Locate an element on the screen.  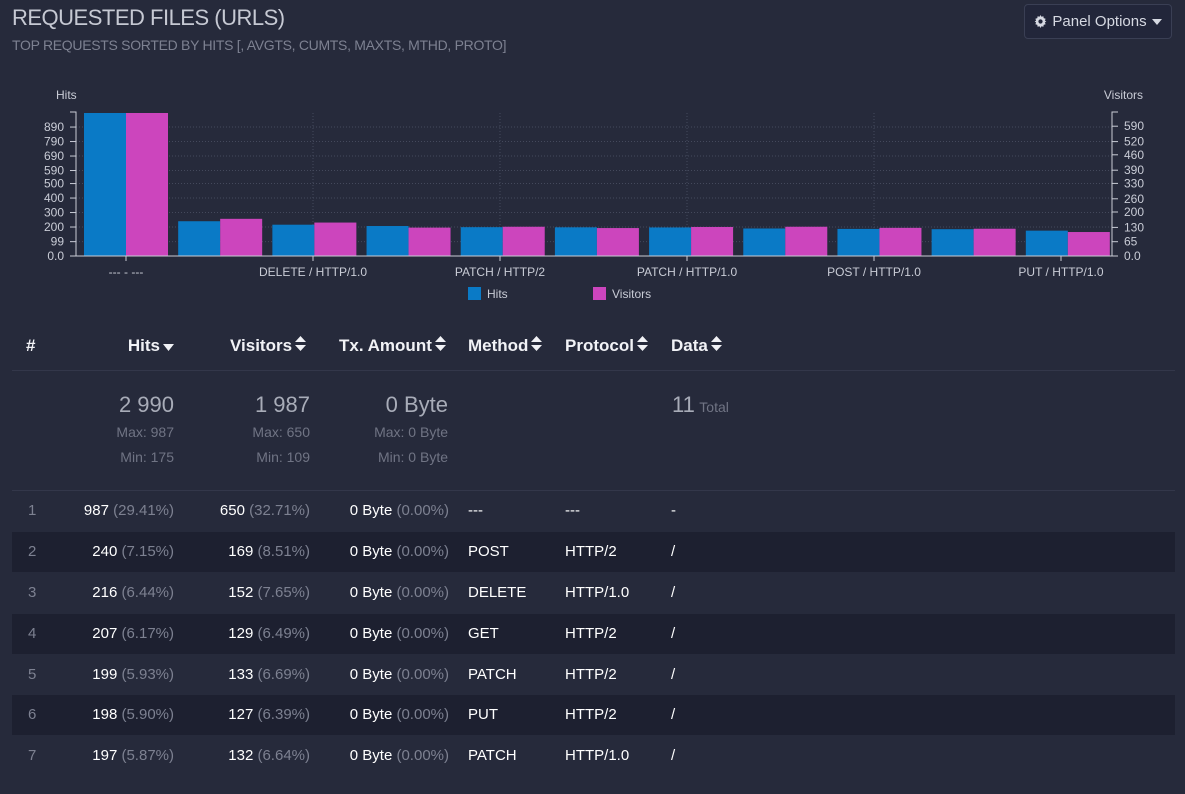
row-method: GET is located at coordinates (483, 633).